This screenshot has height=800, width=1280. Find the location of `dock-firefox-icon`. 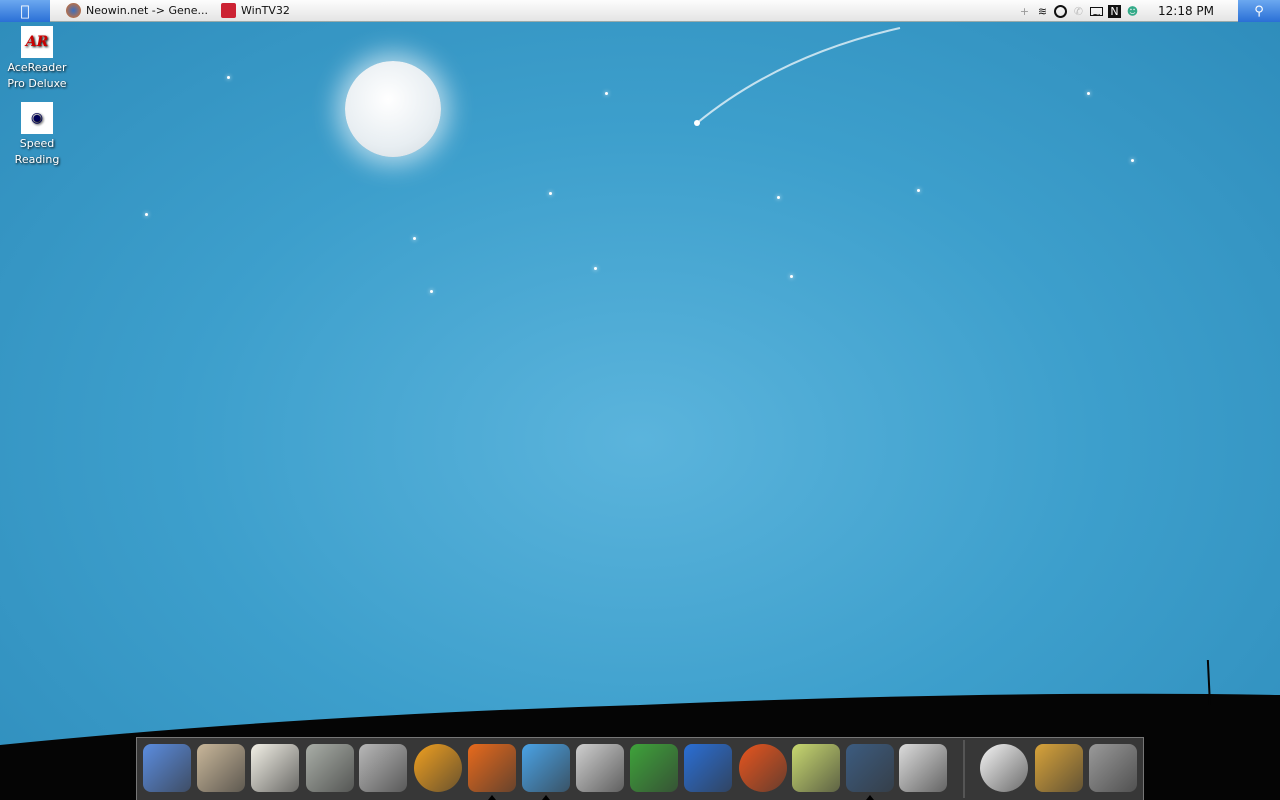

dock-firefox-icon is located at coordinates (492, 768).